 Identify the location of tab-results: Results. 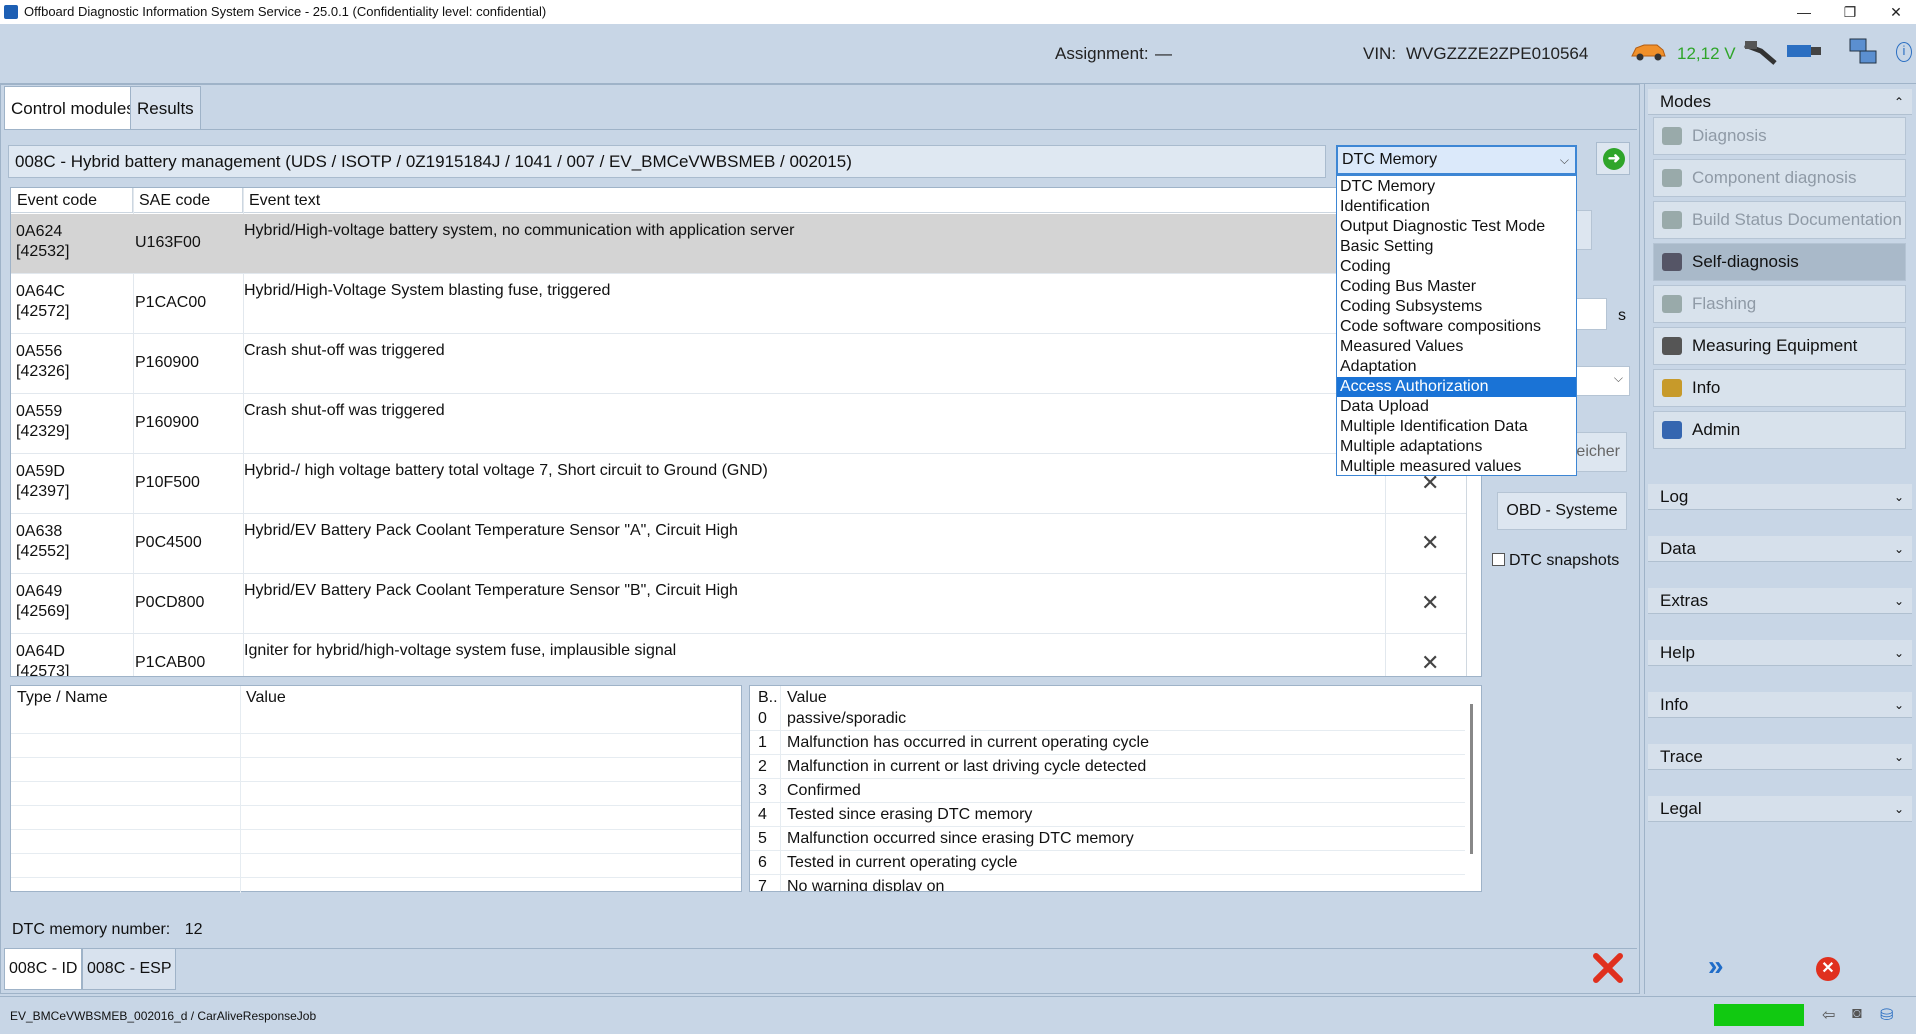
(165, 108).